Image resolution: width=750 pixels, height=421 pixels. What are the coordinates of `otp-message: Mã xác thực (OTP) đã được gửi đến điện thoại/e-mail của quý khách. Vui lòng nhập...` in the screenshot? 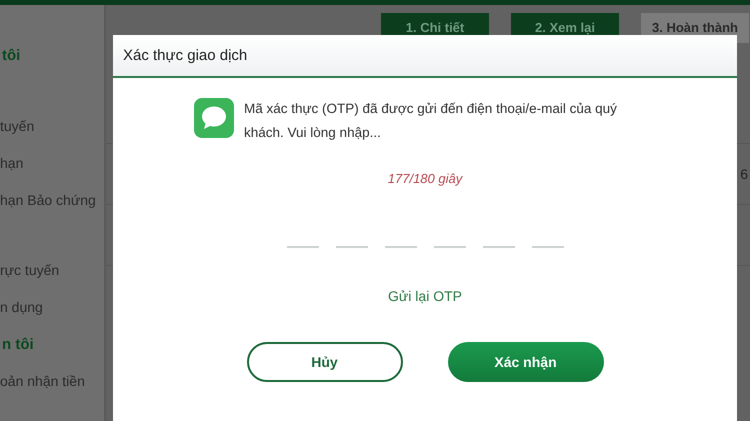 It's located at (431, 121).